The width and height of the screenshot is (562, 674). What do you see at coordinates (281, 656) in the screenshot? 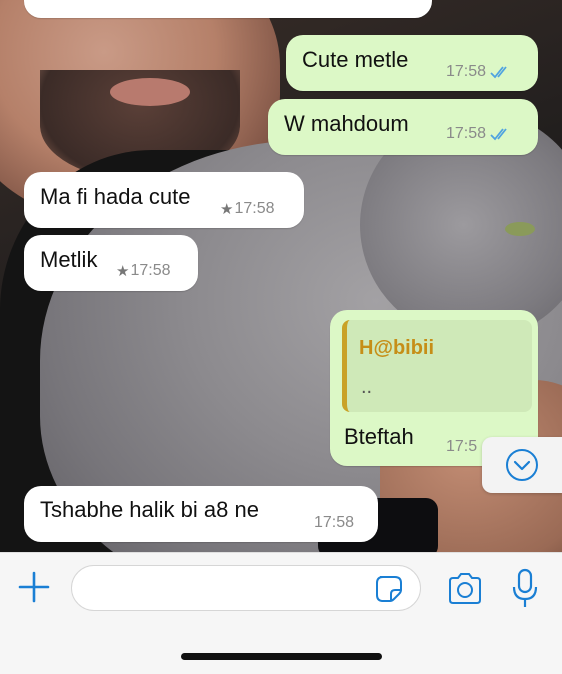
I see `home-indicator` at bounding box center [281, 656].